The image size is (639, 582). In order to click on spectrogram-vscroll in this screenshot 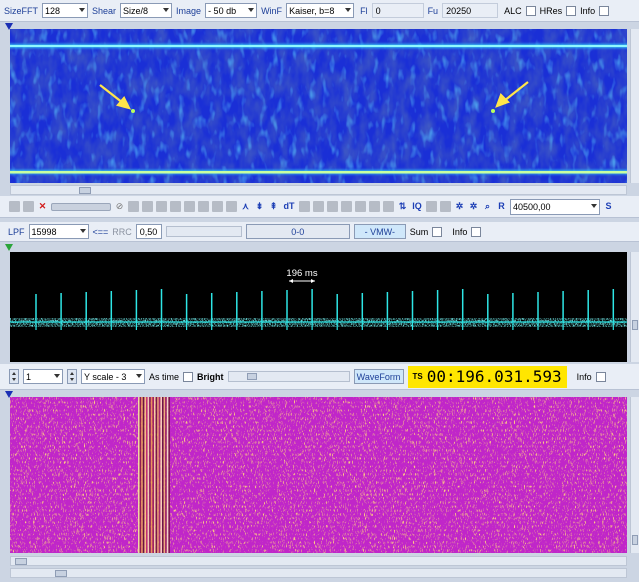, I will do `click(634, 106)`.